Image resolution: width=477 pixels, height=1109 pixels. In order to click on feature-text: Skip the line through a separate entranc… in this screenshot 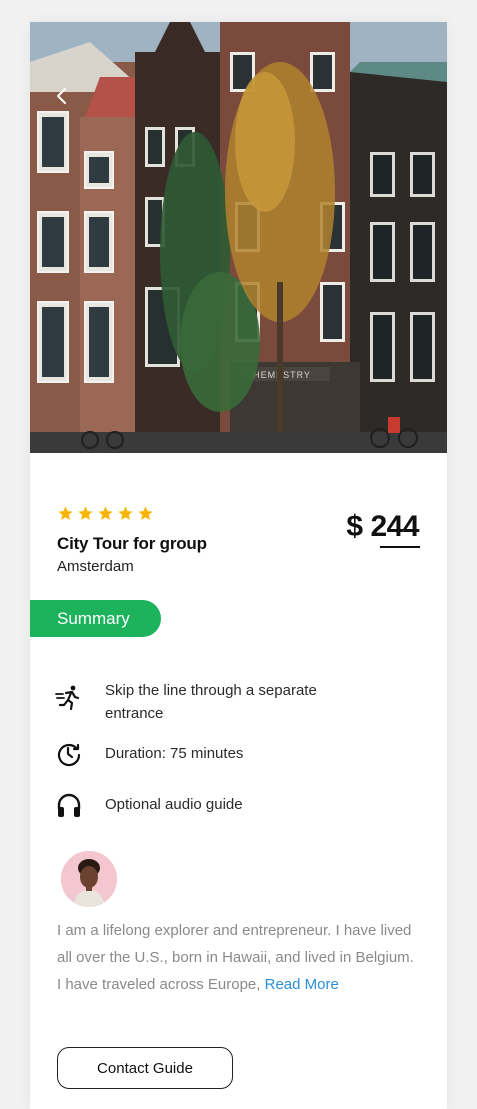, I will do `click(211, 702)`.